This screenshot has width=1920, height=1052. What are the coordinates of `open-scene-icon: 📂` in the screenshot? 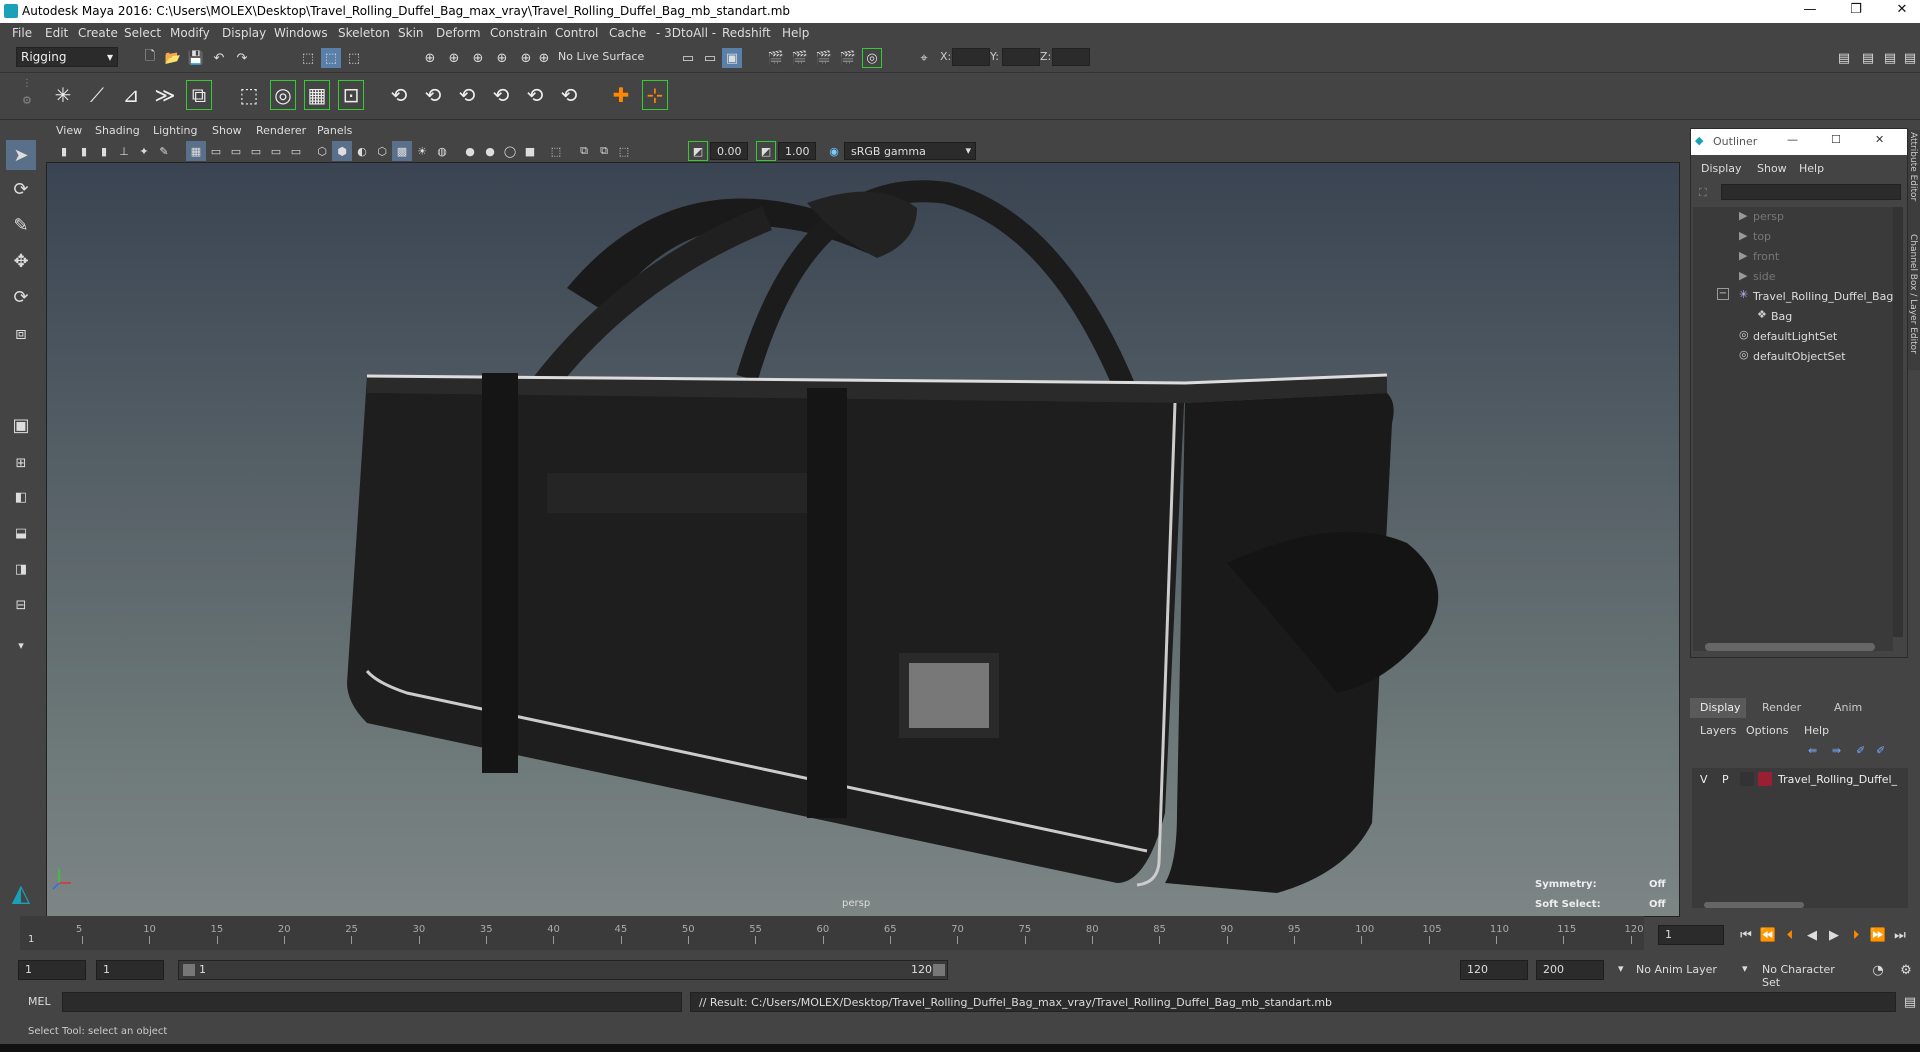 It's located at (173, 58).